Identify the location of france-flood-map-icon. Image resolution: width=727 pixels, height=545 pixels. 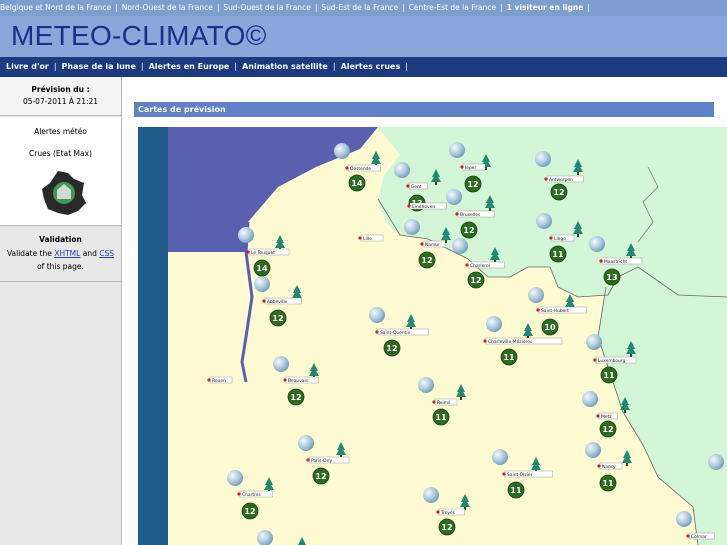
(64, 193).